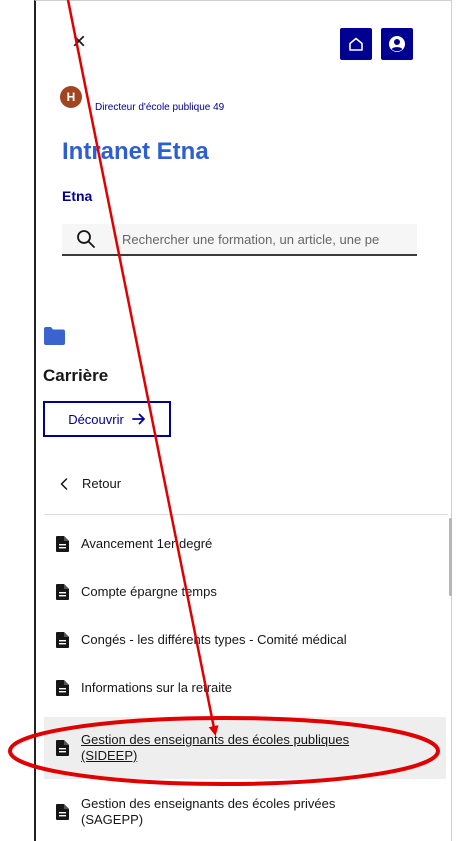  What do you see at coordinates (138, 419) in the screenshot?
I see `arrow-right-icon` at bounding box center [138, 419].